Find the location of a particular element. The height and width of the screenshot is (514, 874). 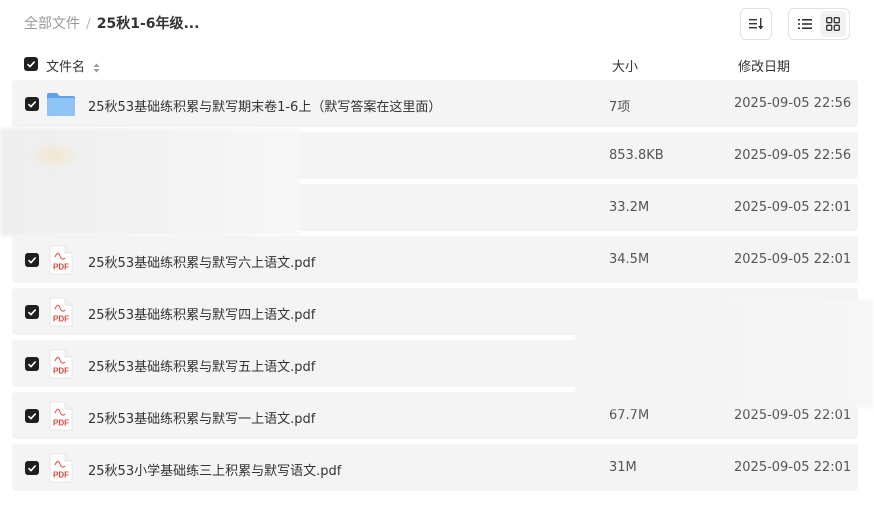

redaction-overlay is located at coordinates (724, 354).